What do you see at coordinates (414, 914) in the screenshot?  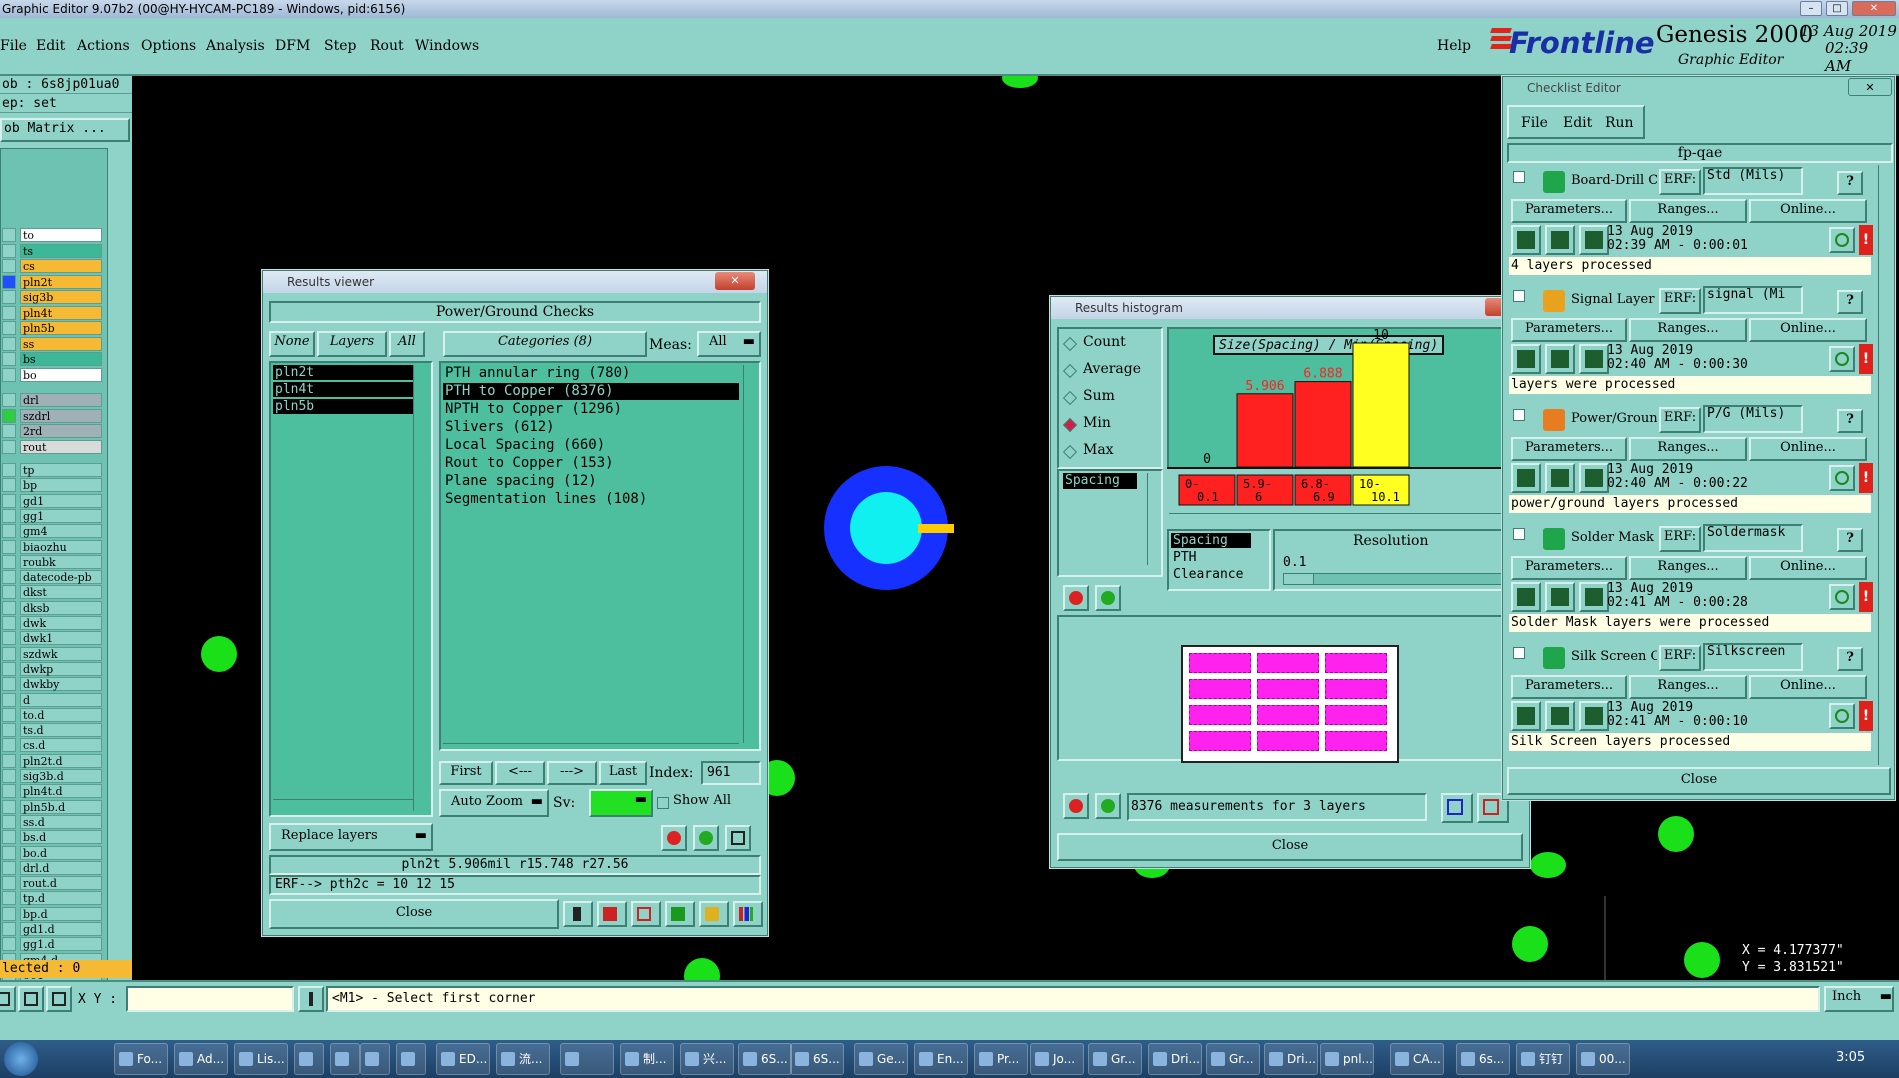 I see `results-viewer-close-button: Close` at bounding box center [414, 914].